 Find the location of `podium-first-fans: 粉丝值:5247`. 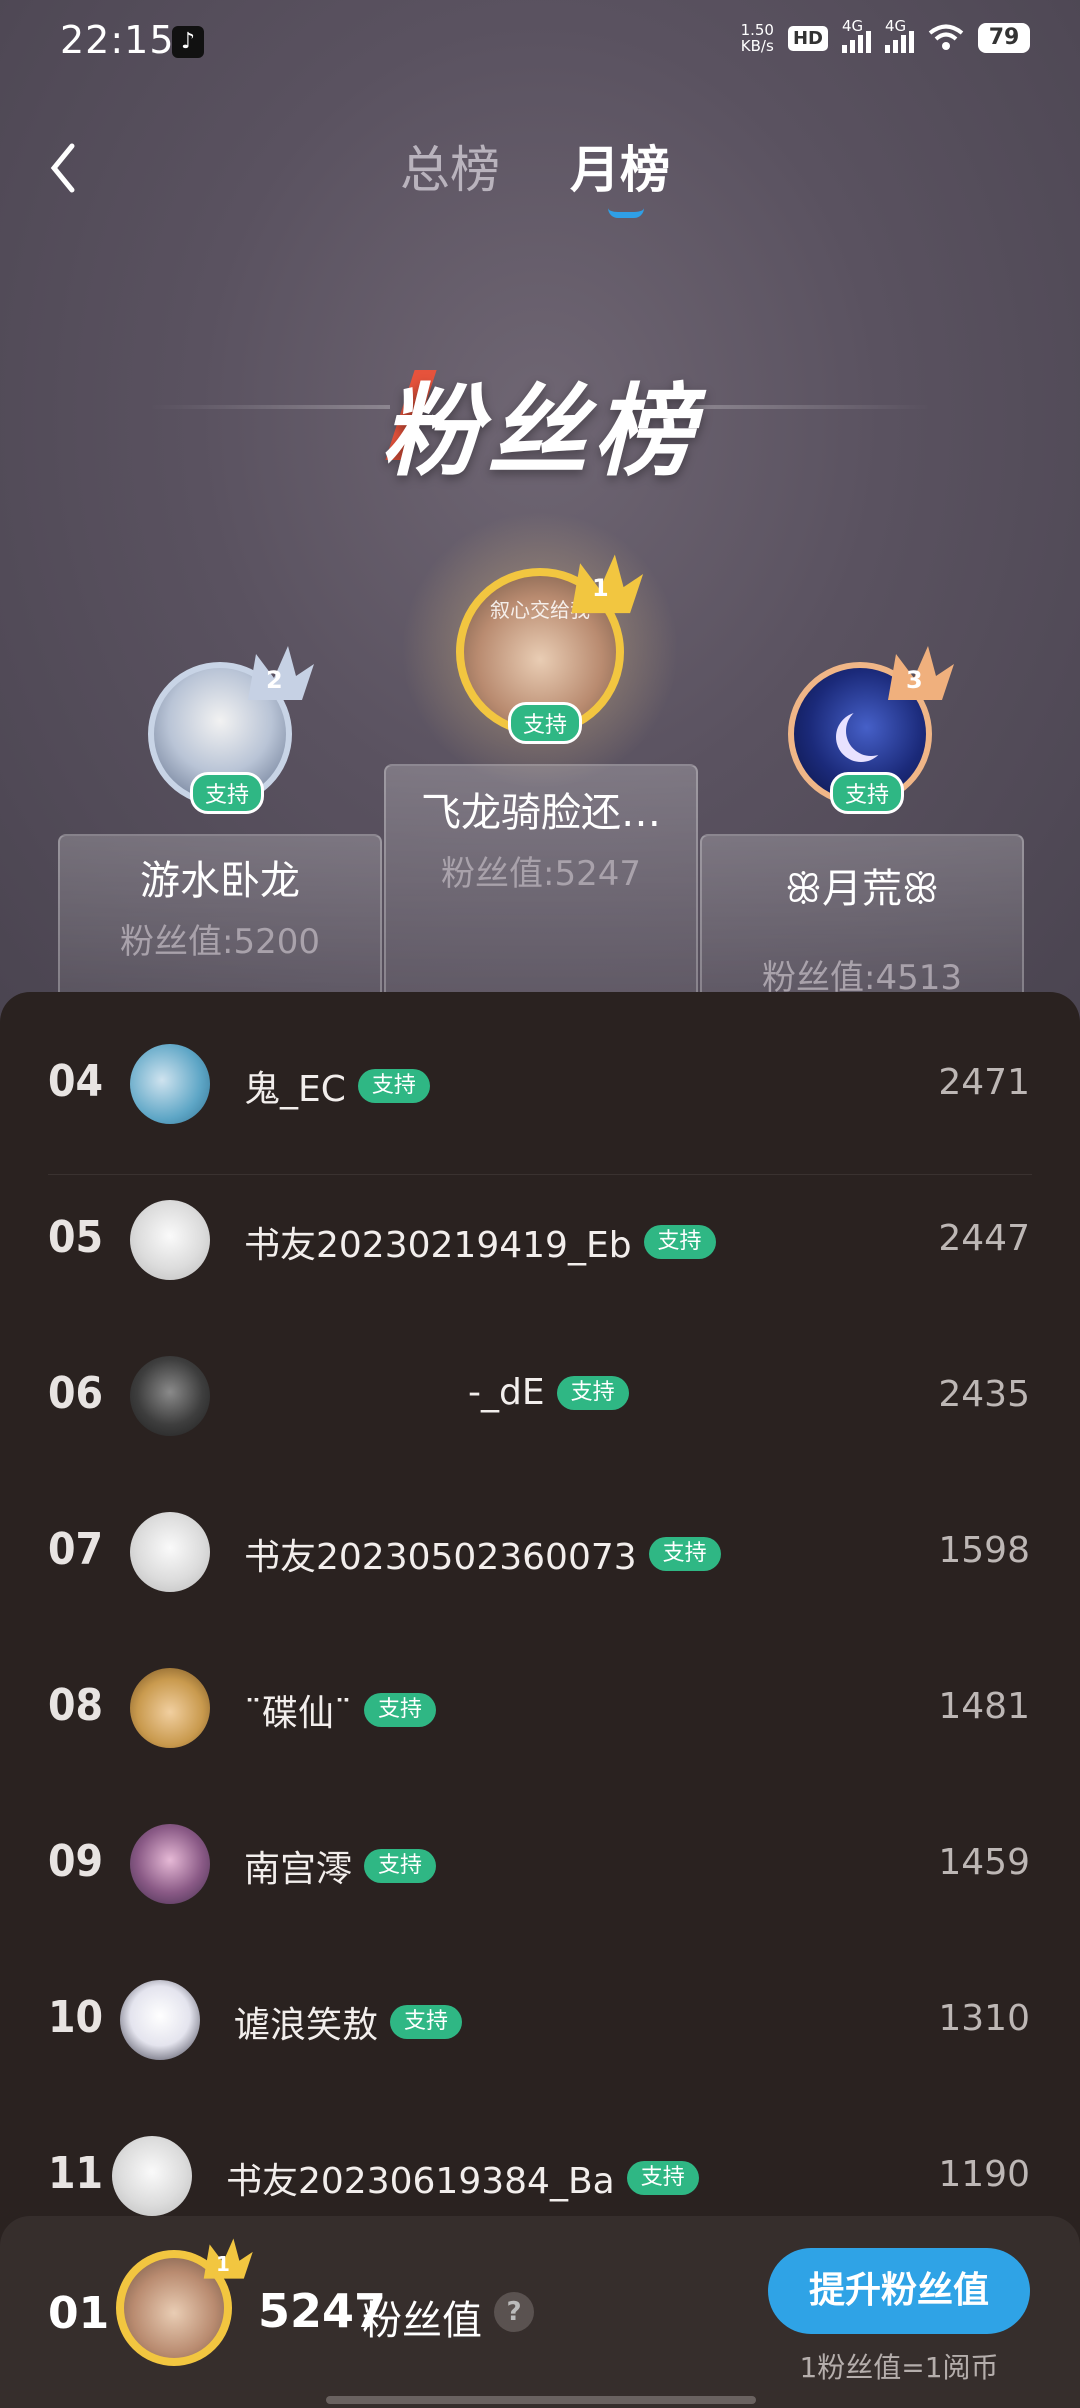

podium-first-fans: 粉丝值:5247 is located at coordinates (541, 874).